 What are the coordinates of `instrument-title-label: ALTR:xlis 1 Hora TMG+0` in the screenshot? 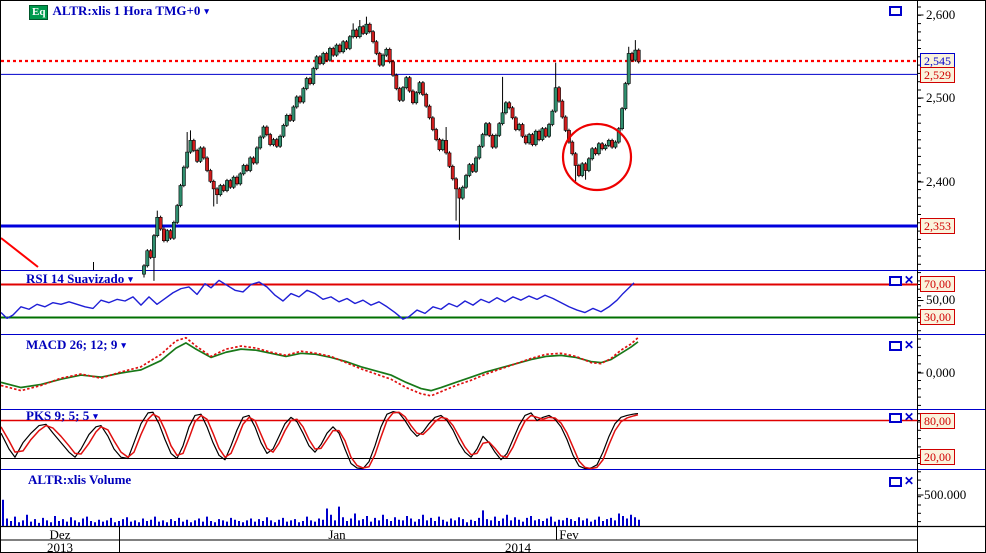 It's located at (126, 10).